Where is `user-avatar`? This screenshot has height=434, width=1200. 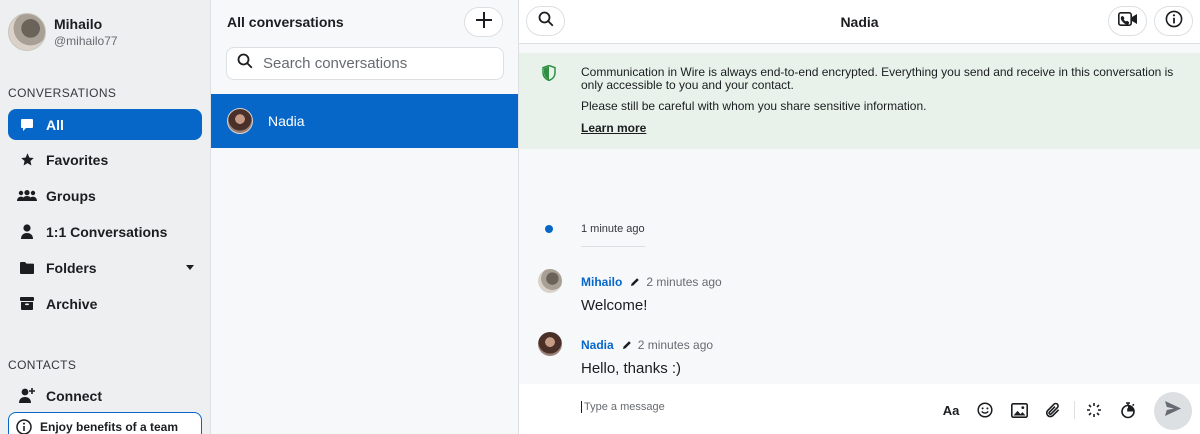
user-avatar is located at coordinates (27, 32).